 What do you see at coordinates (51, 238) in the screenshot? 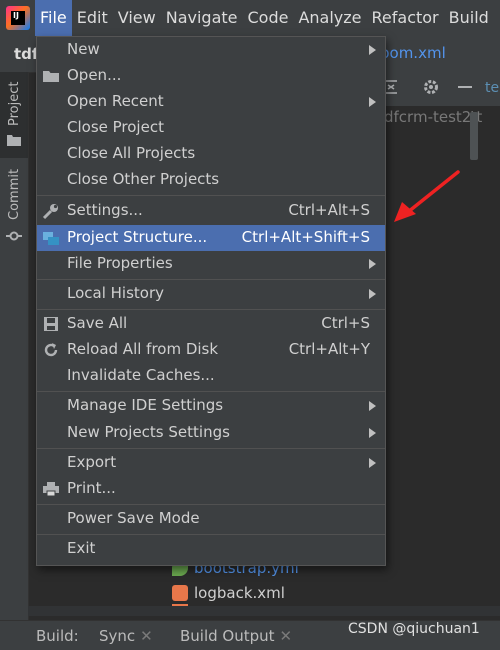
I see `project-structure-icon` at bounding box center [51, 238].